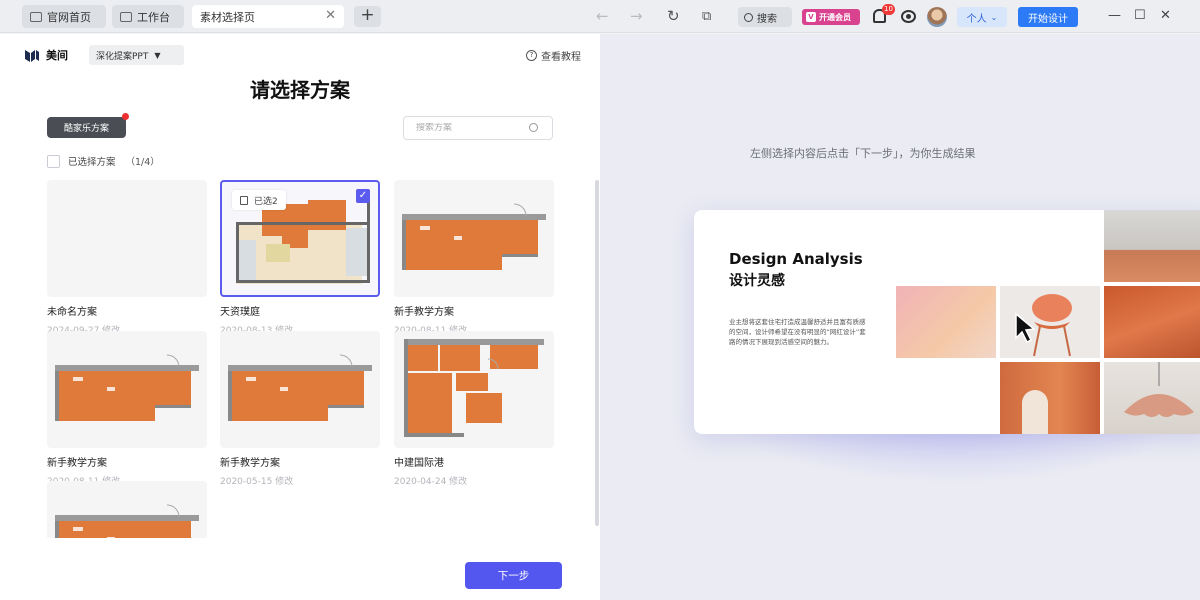 The height and width of the screenshot is (600, 1200). I want to click on search-label: 搜索, so click(767, 19).